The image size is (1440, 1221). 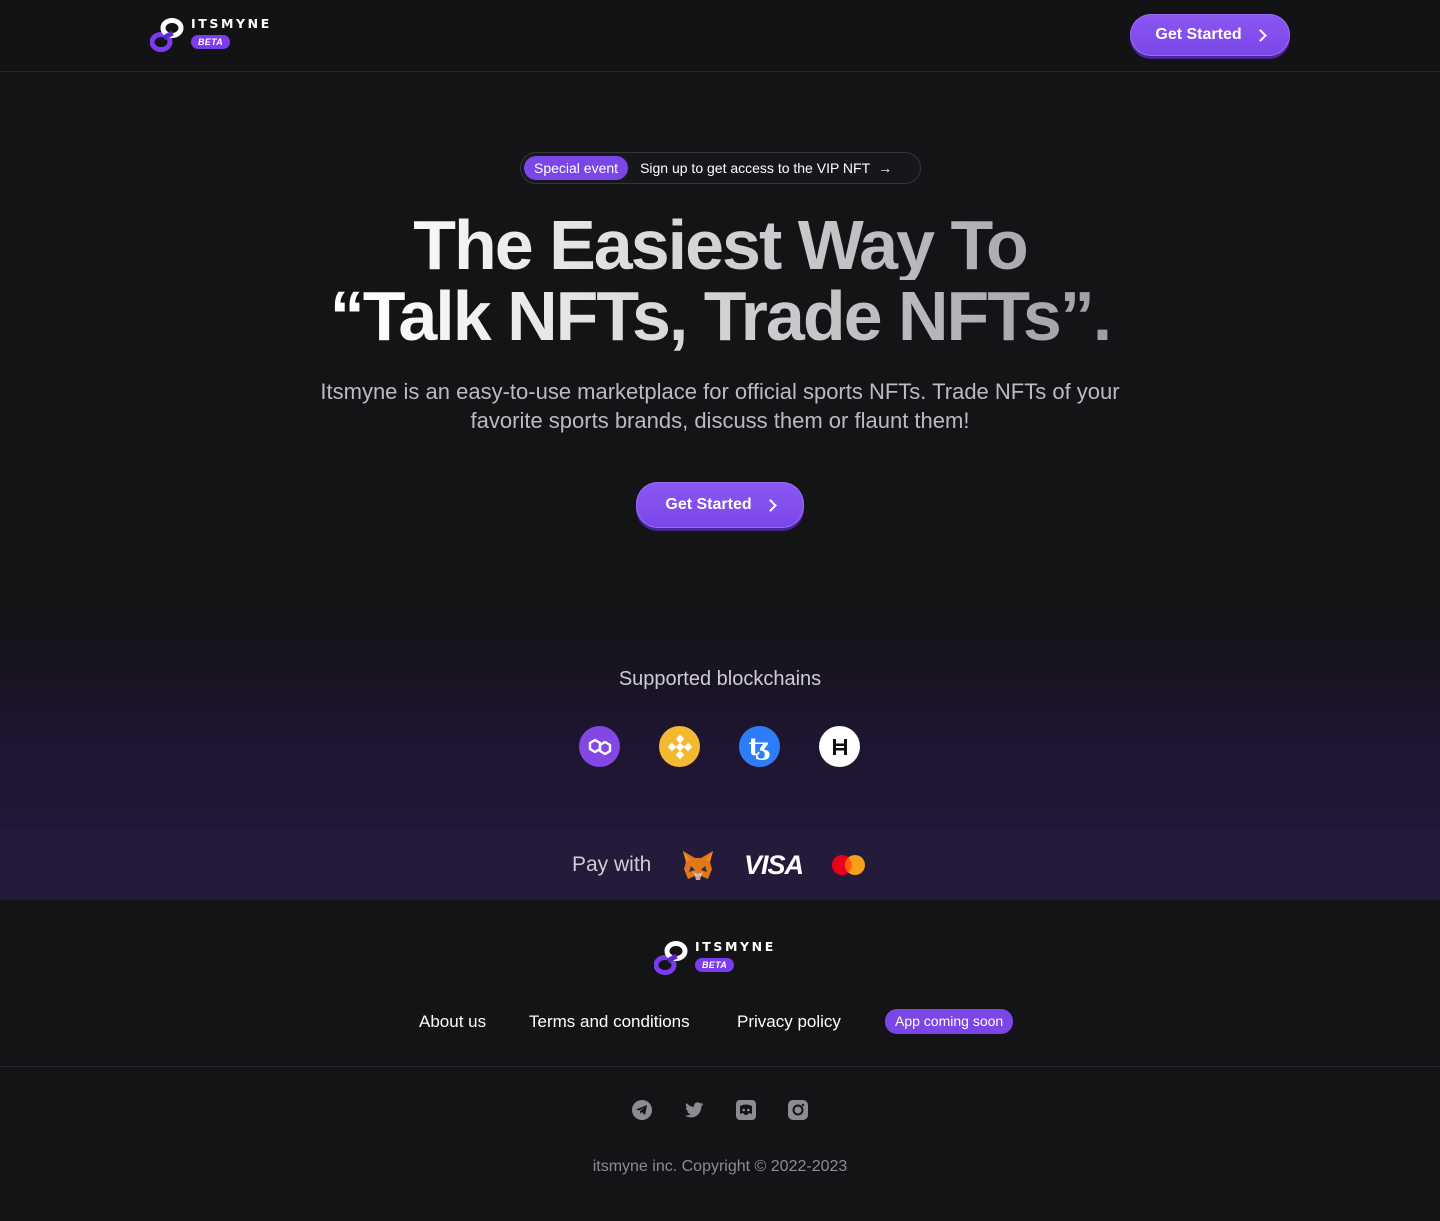 I want to click on twitter-icon, so click(x=694, y=1110).